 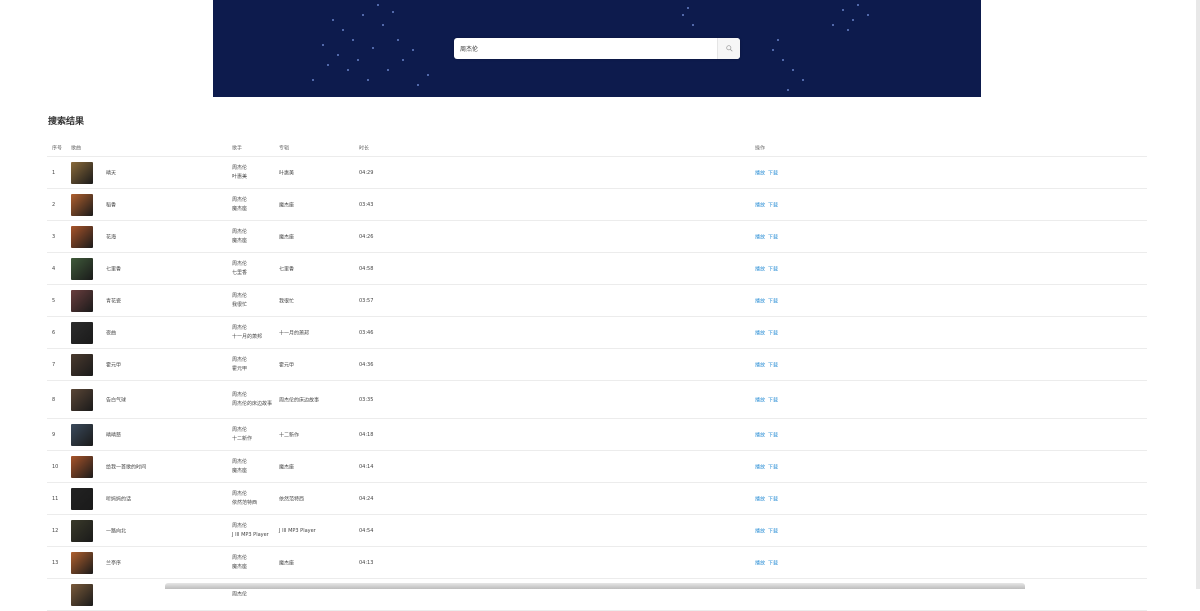 What do you see at coordinates (111, 204) in the screenshot?
I see `song-name: 稻香` at bounding box center [111, 204].